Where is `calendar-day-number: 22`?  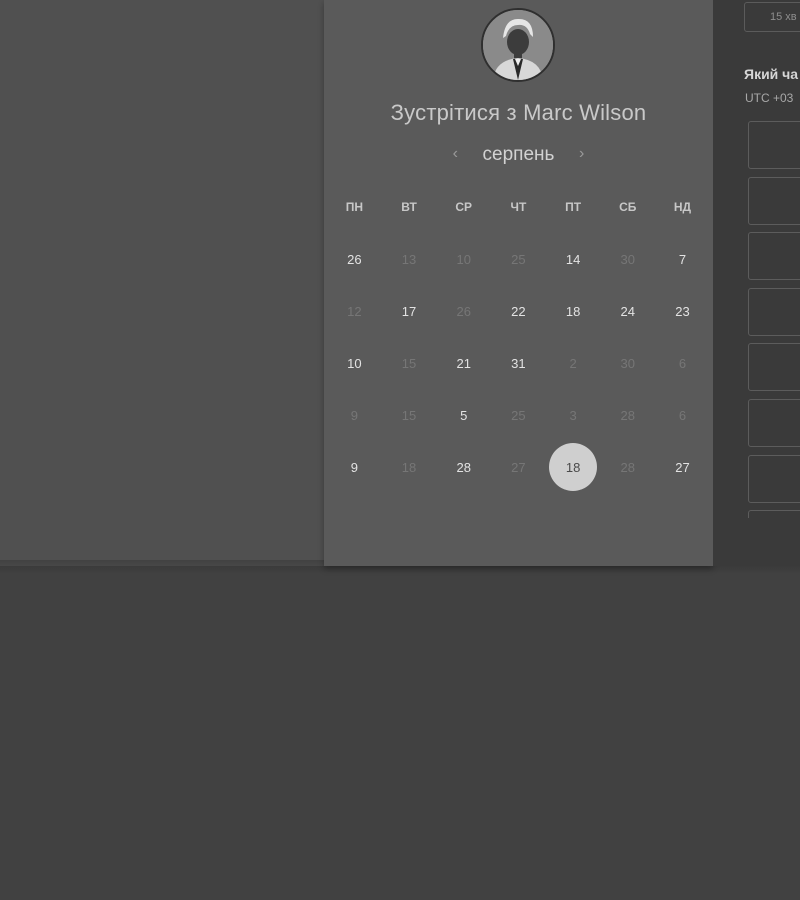
calendar-day-number: 22 is located at coordinates (518, 312).